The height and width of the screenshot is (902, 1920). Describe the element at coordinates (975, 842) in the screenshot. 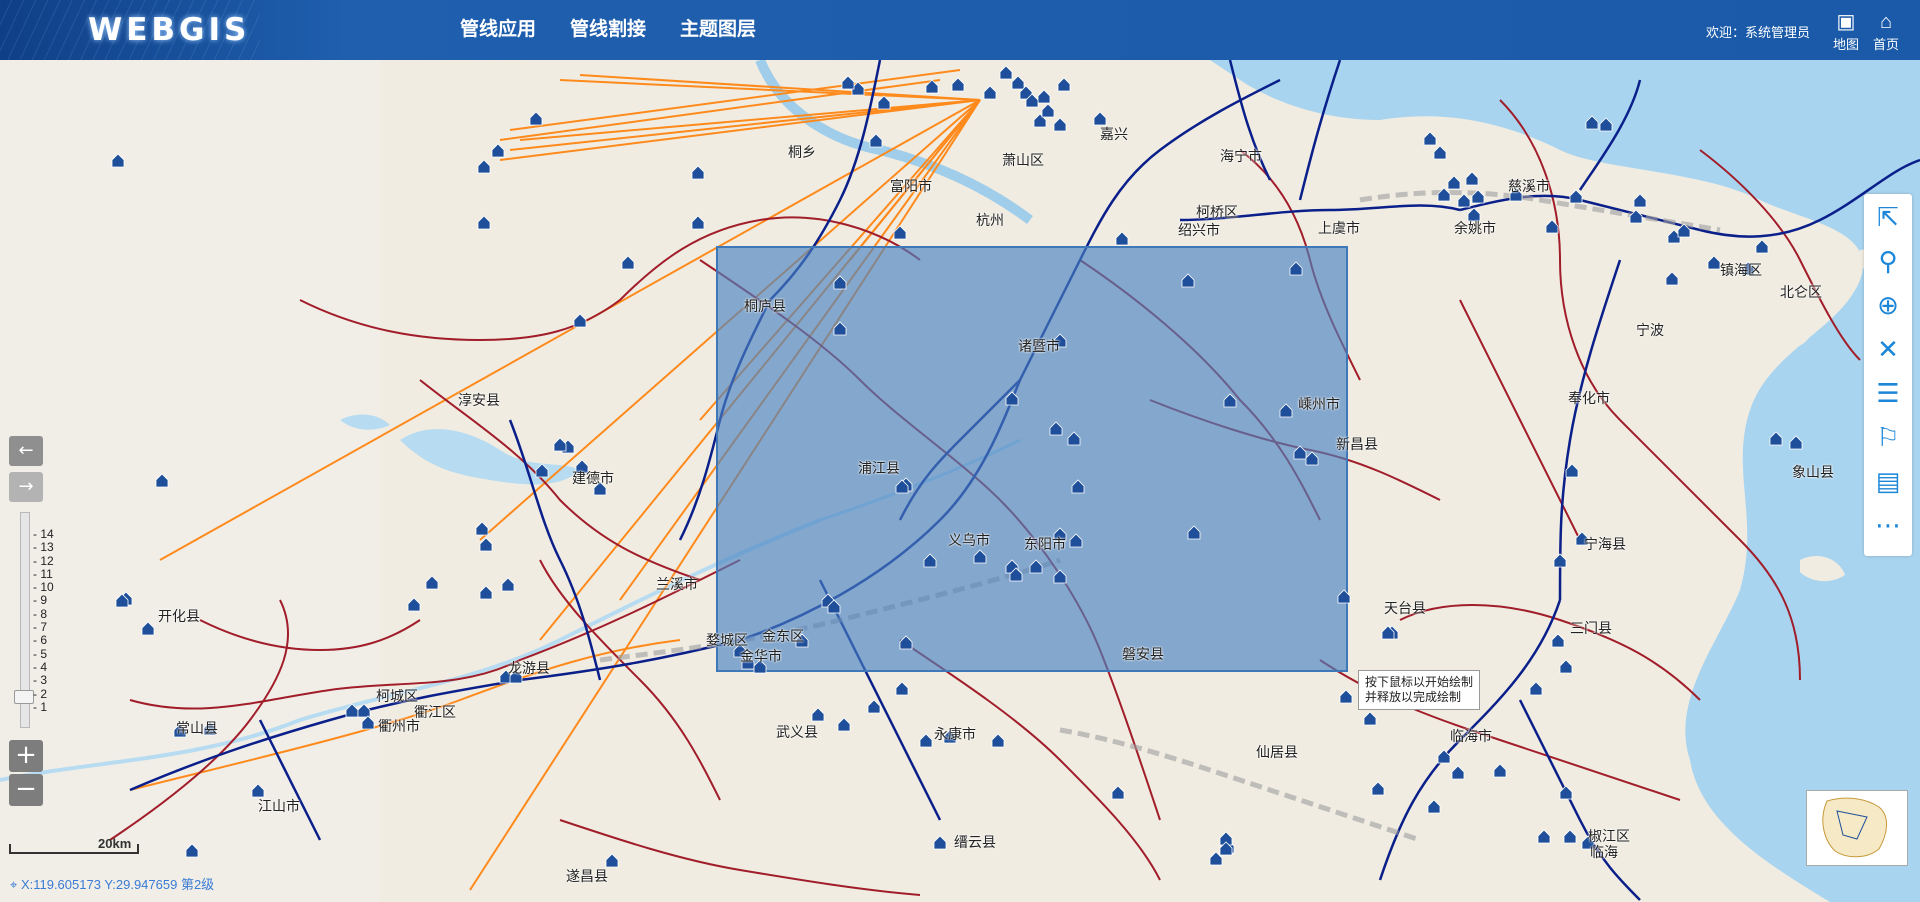

I see `place-label: 缙云县` at that location.